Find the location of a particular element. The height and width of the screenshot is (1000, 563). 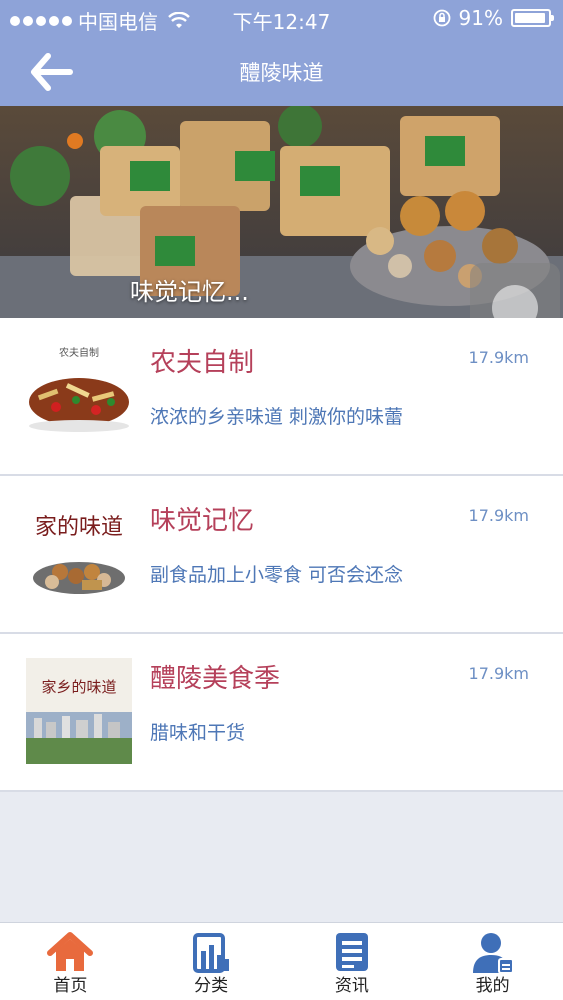

tab-category: 分类 is located at coordinates (211, 961).